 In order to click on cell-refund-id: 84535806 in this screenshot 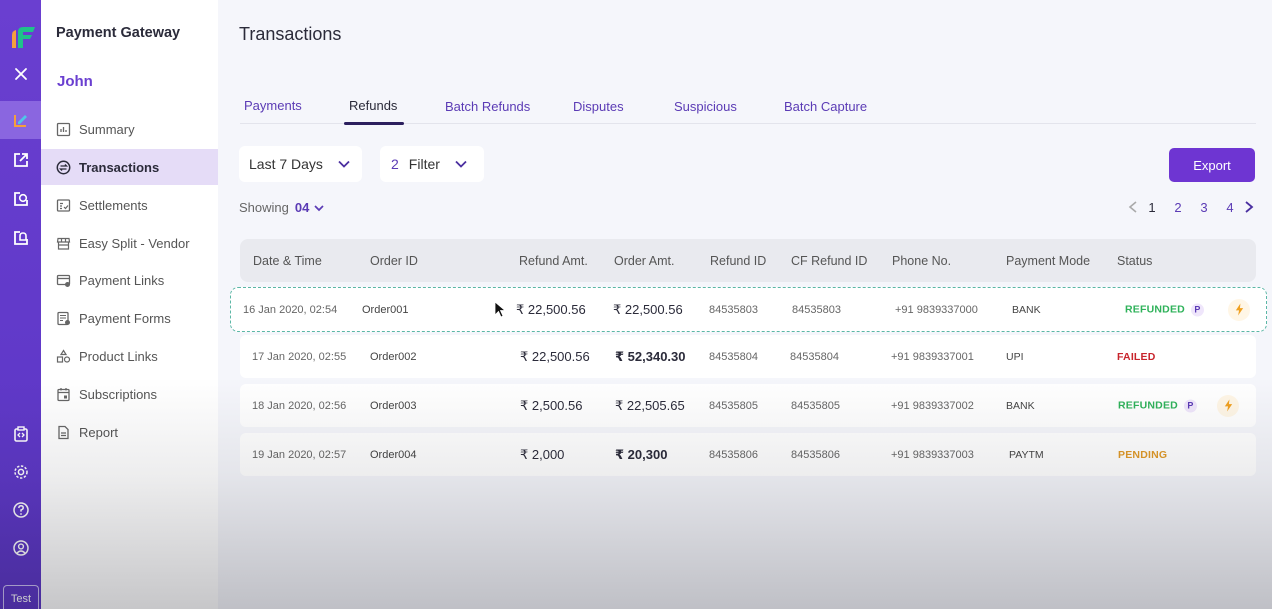, I will do `click(733, 454)`.